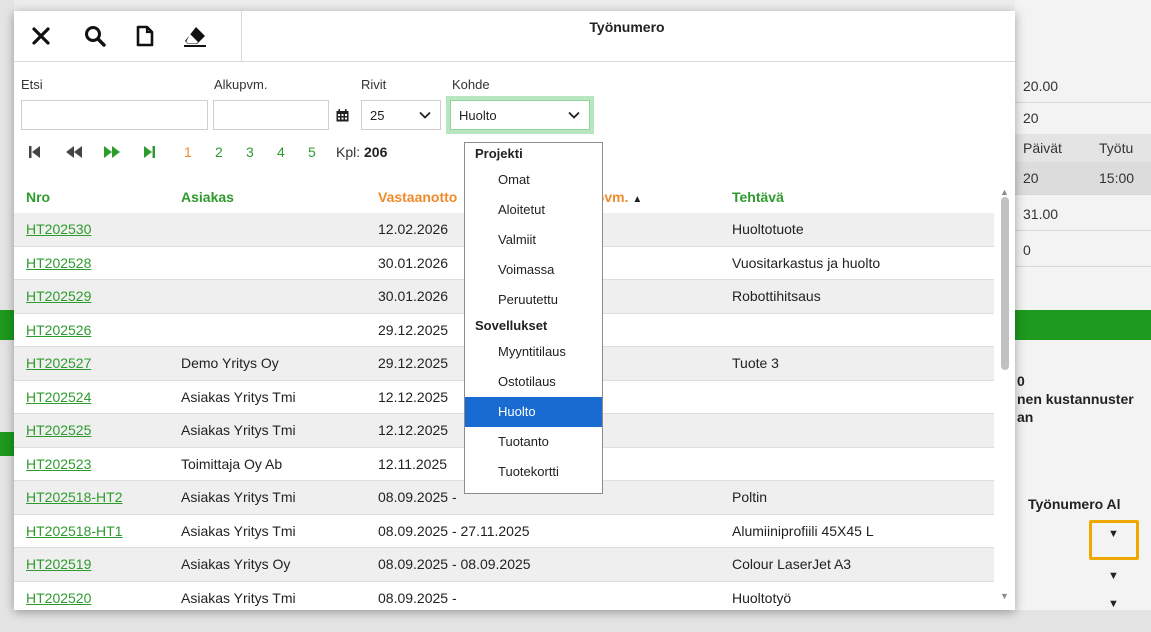 The height and width of the screenshot is (632, 1151). I want to click on dropdown-group-sovellukset: Sovellukset, so click(511, 325).